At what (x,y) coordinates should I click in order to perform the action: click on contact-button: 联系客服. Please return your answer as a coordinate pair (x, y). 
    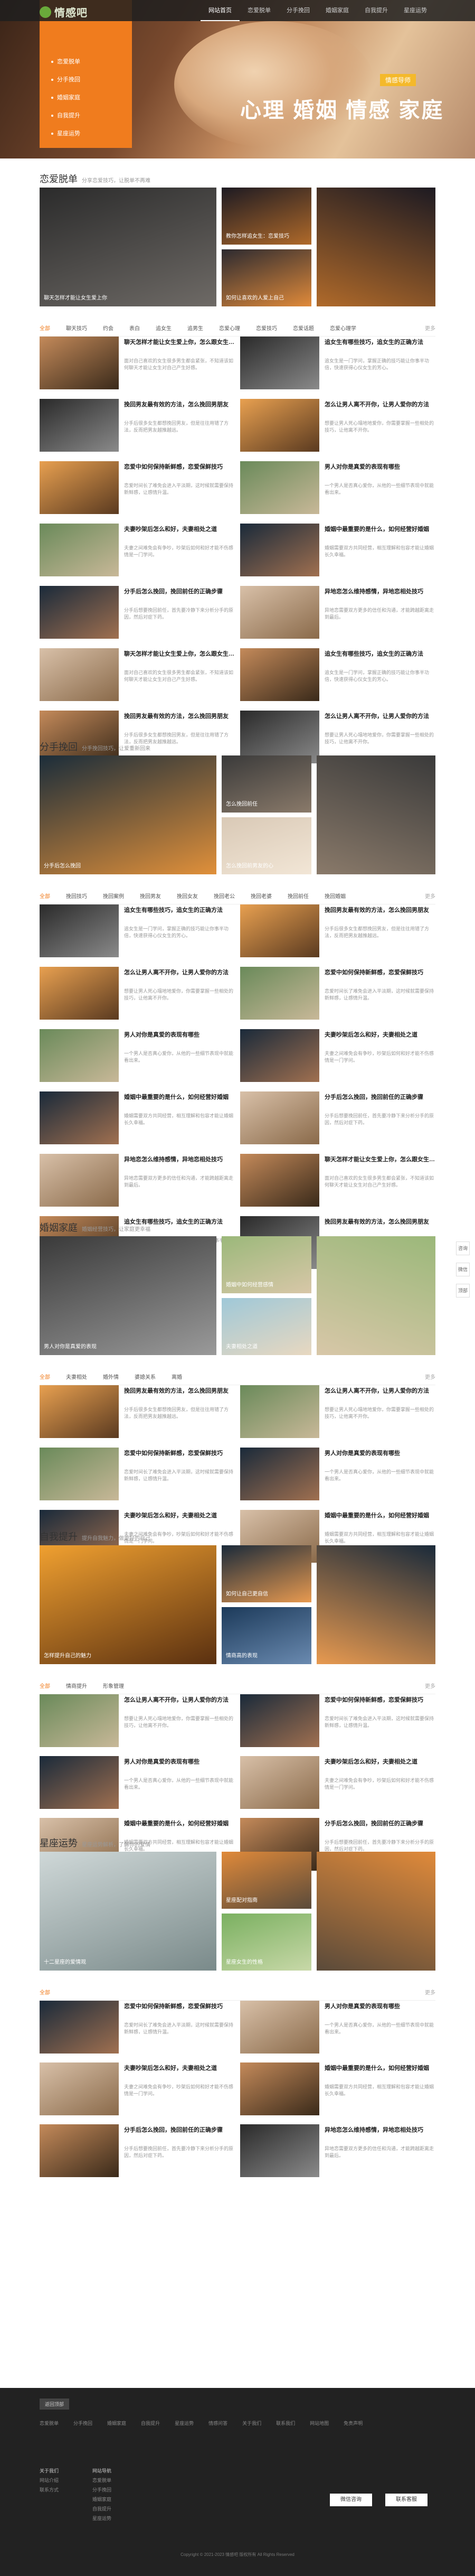
    Looking at the image, I should click on (406, 2500).